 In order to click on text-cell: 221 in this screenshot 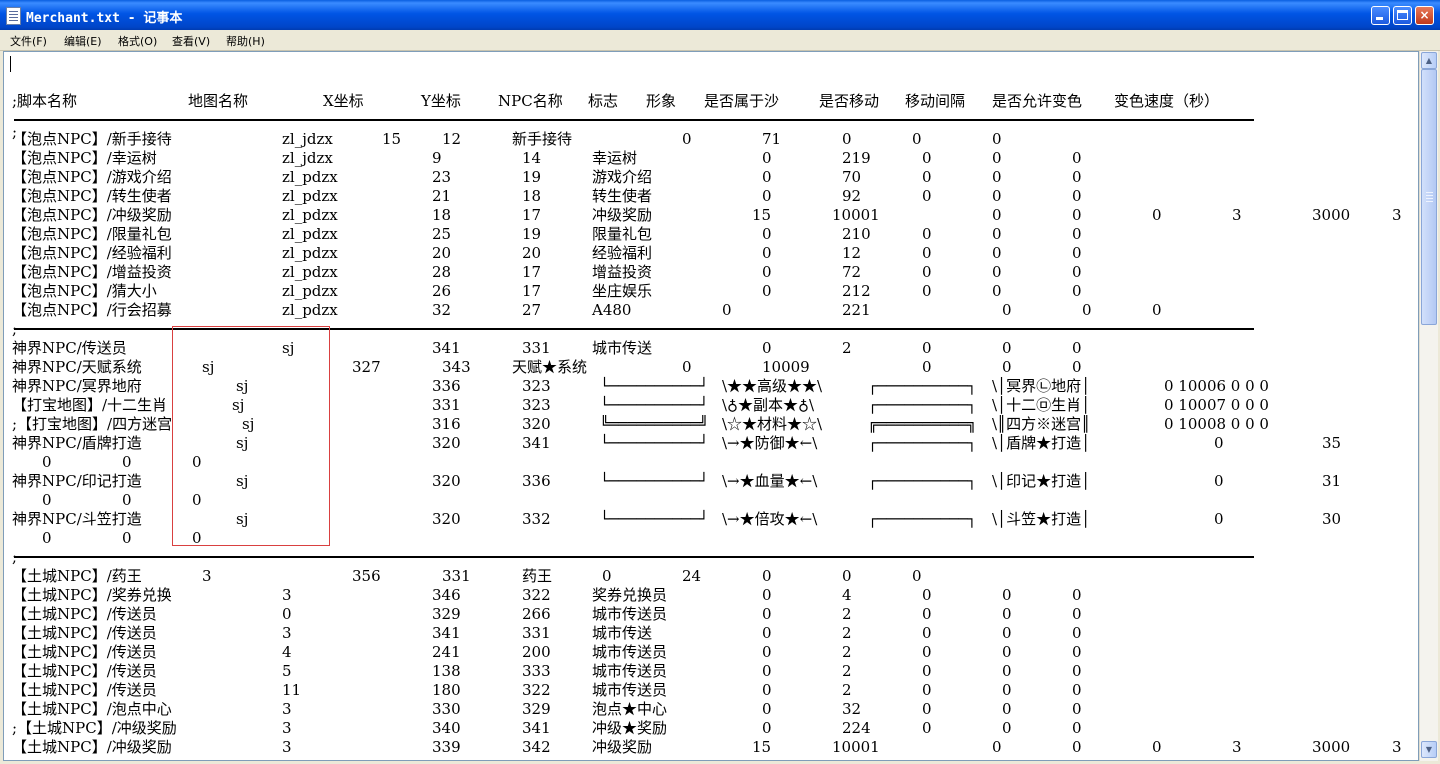, I will do `click(856, 310)`.